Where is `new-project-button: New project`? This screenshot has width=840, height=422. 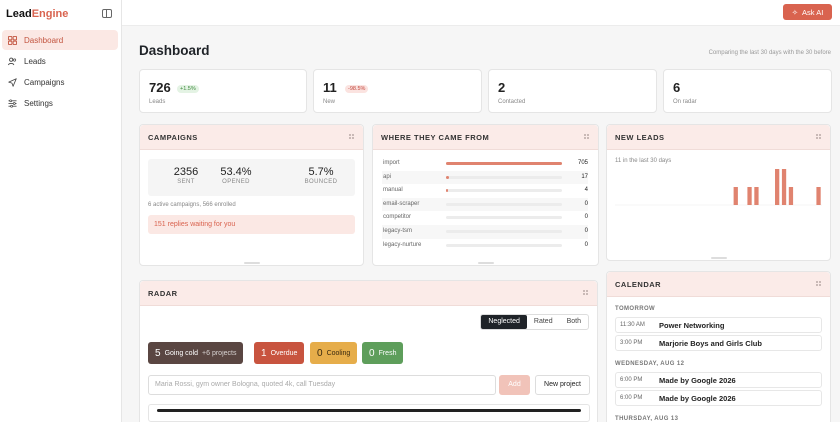
new-project-button: New project is located at coordinates (562, 385).